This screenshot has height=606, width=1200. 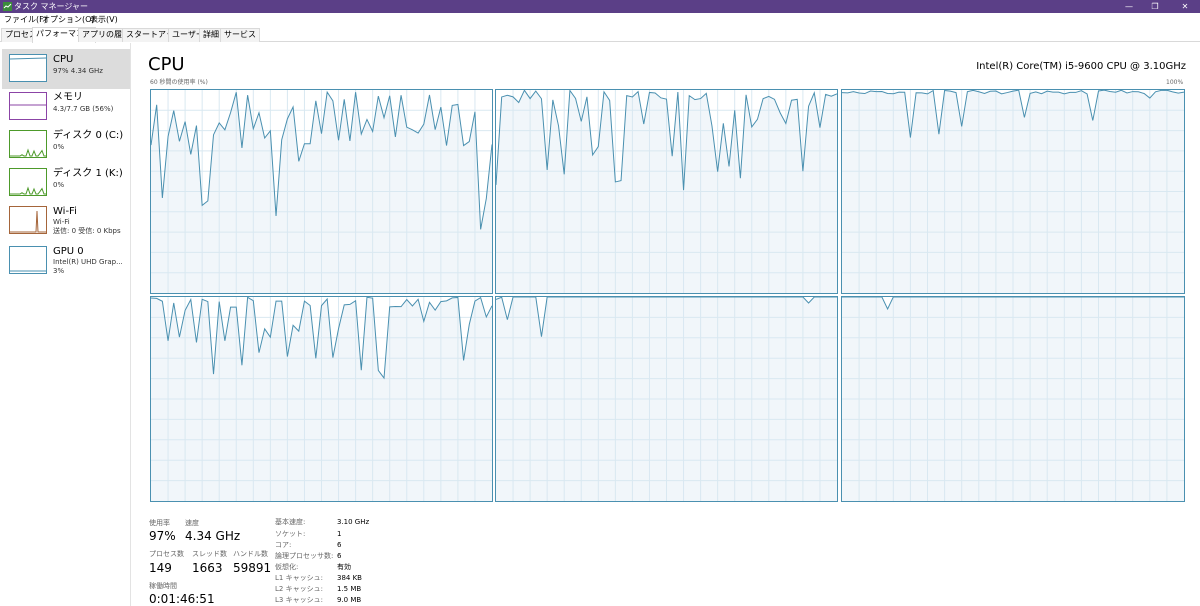 What do you see at coordinates (182, 599) in the screenshot?
I see `uptime-value: 0:01:46:51` at bounding box center [182, 599].